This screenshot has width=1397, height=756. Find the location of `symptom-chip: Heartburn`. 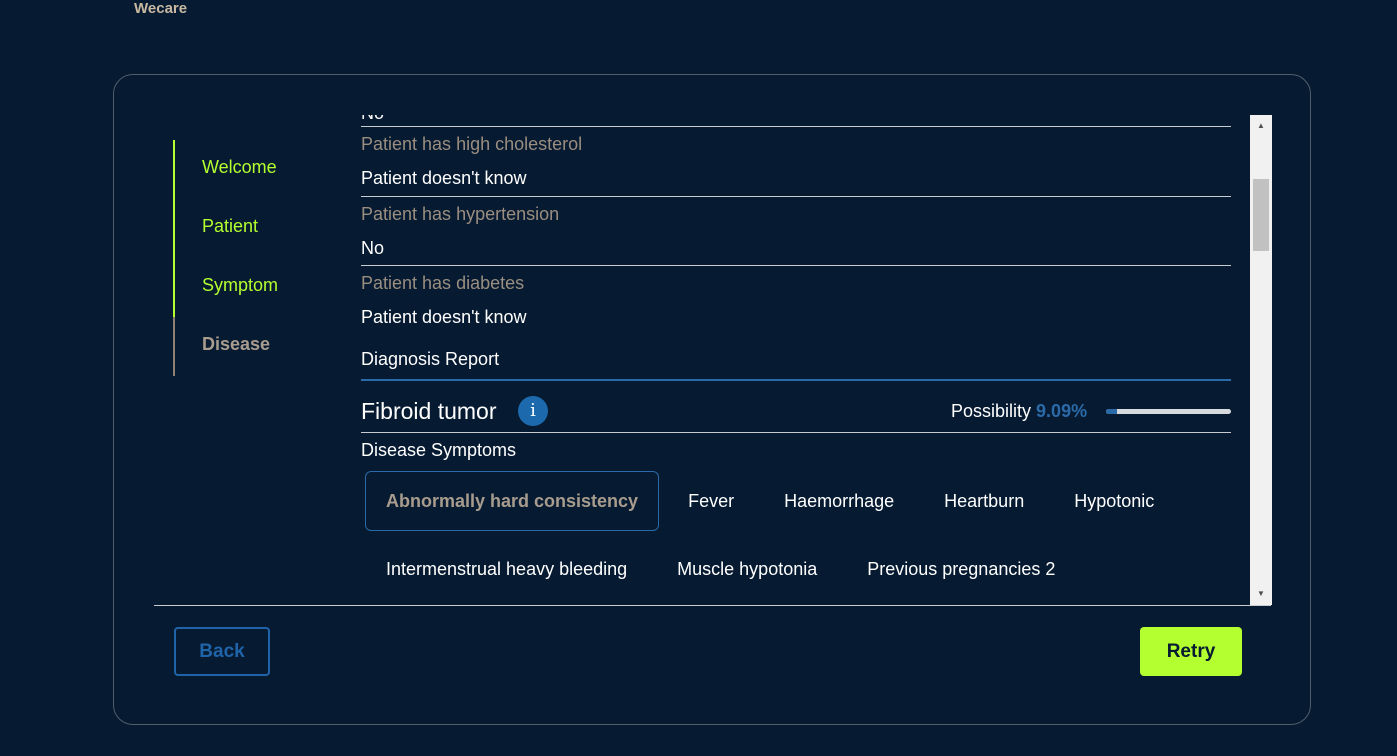

symptom-chip: Heartburn is located at coordinates (984, 501).